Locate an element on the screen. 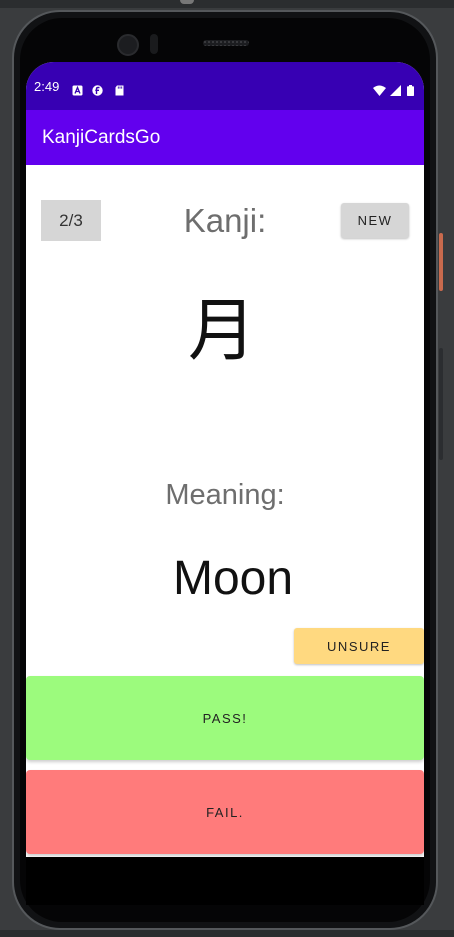 This screenshot has width=454, height=937. cell-signal-icon is located at coordinates (395, 88).